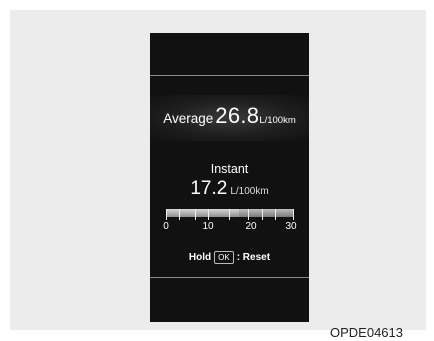  I want to click on average-unit: L/100km, so click(277, 120).